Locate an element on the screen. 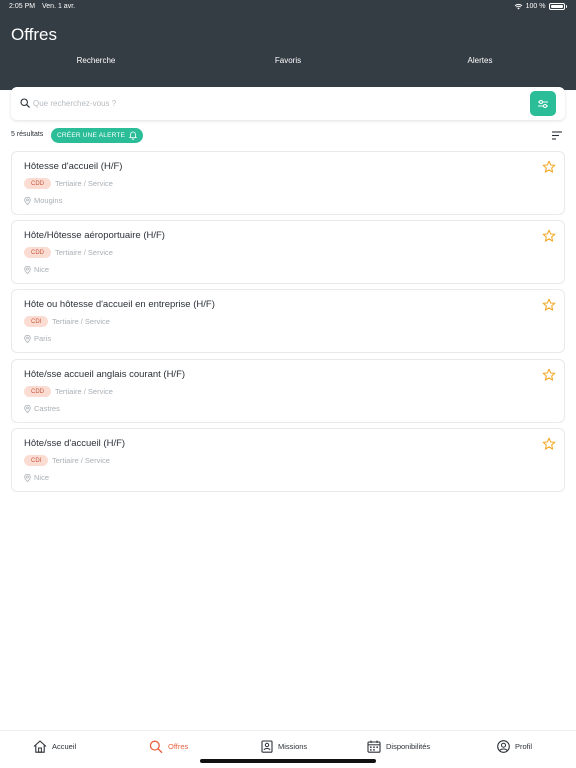 The height and width of the screenshot is (768, 576). nav-label-accueil: Accueil is located at coordinates (64, 746).